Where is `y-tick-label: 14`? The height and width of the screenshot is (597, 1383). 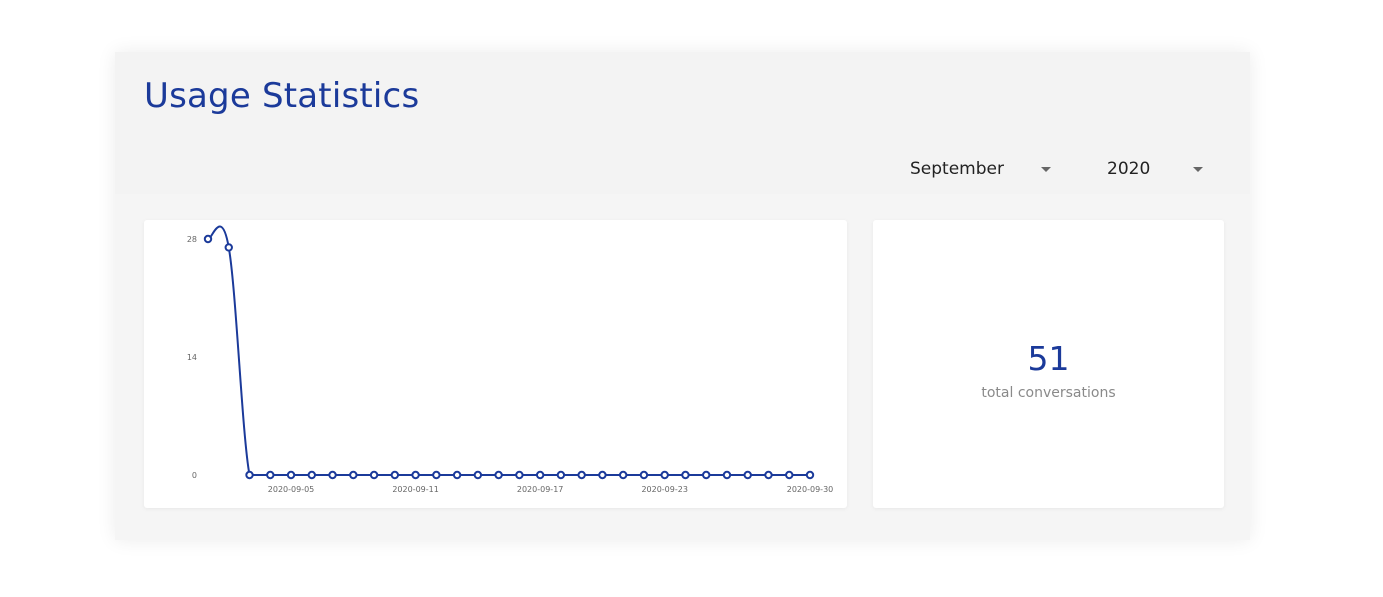
y-tick-label: 14 is located at coordinates (192, 357).